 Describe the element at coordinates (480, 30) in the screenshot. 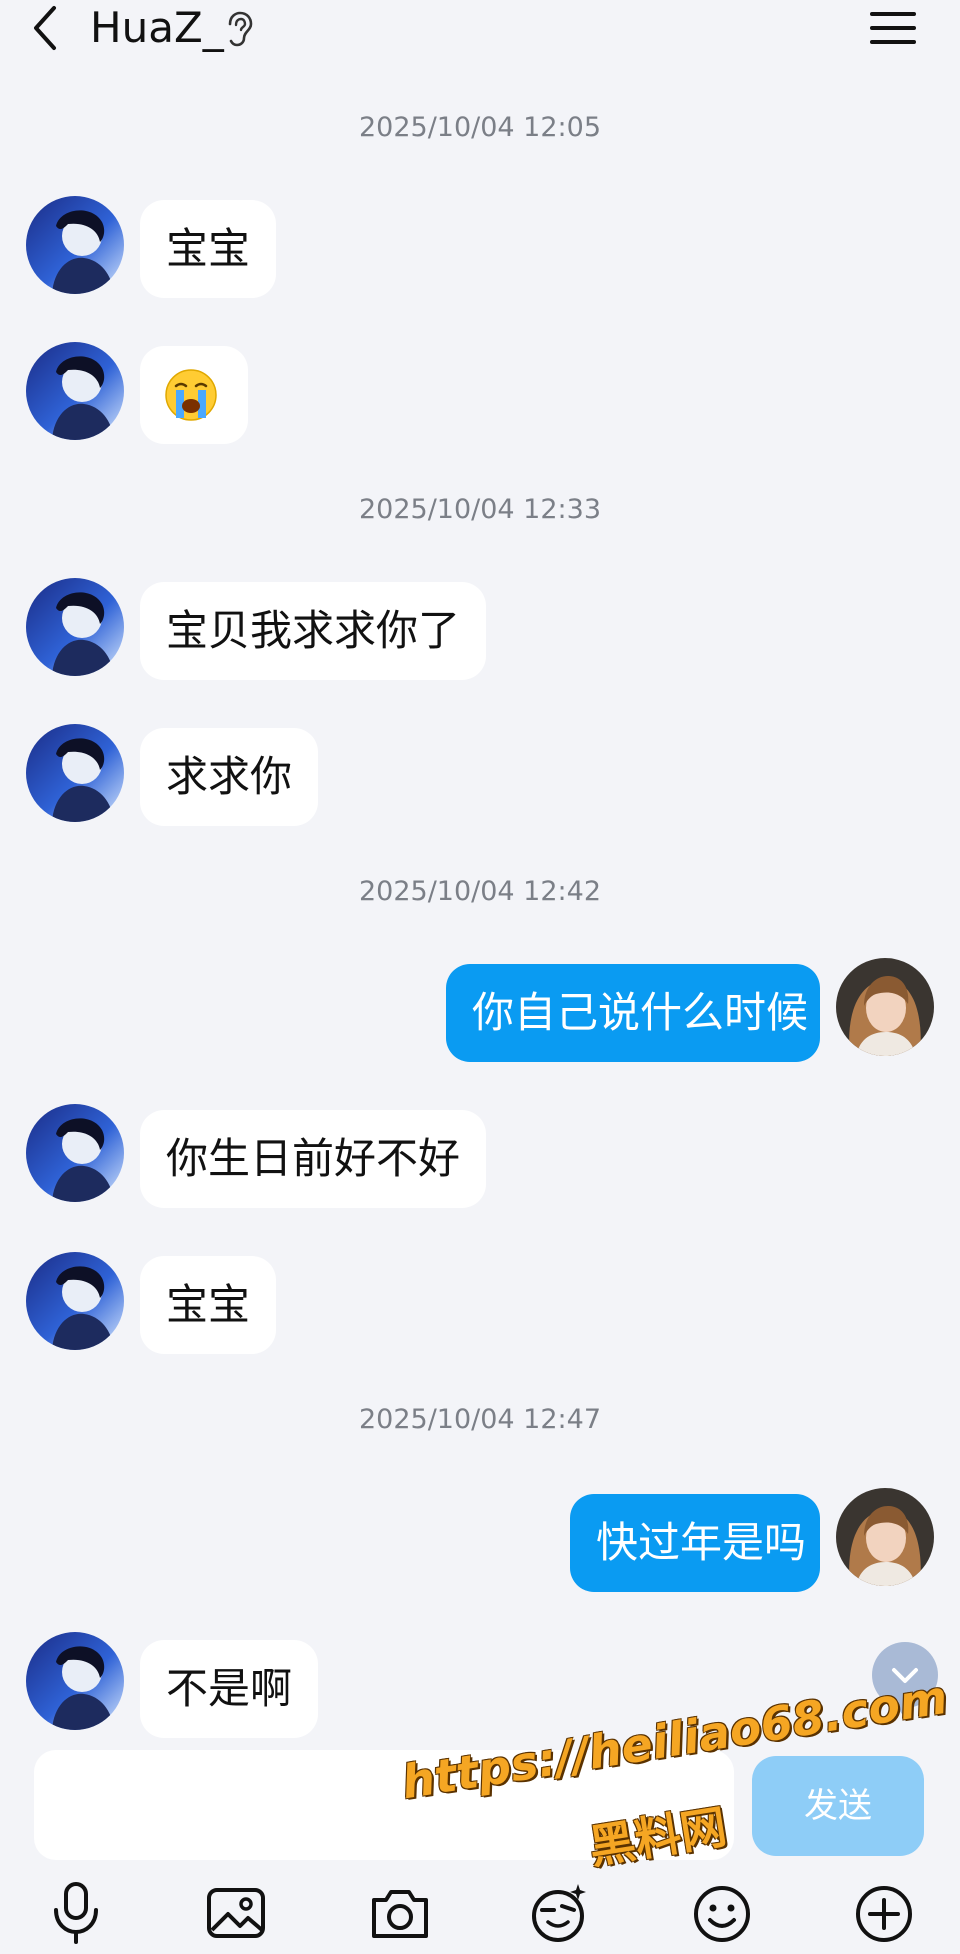

I see `chat-header: HuaZ_` at that location.